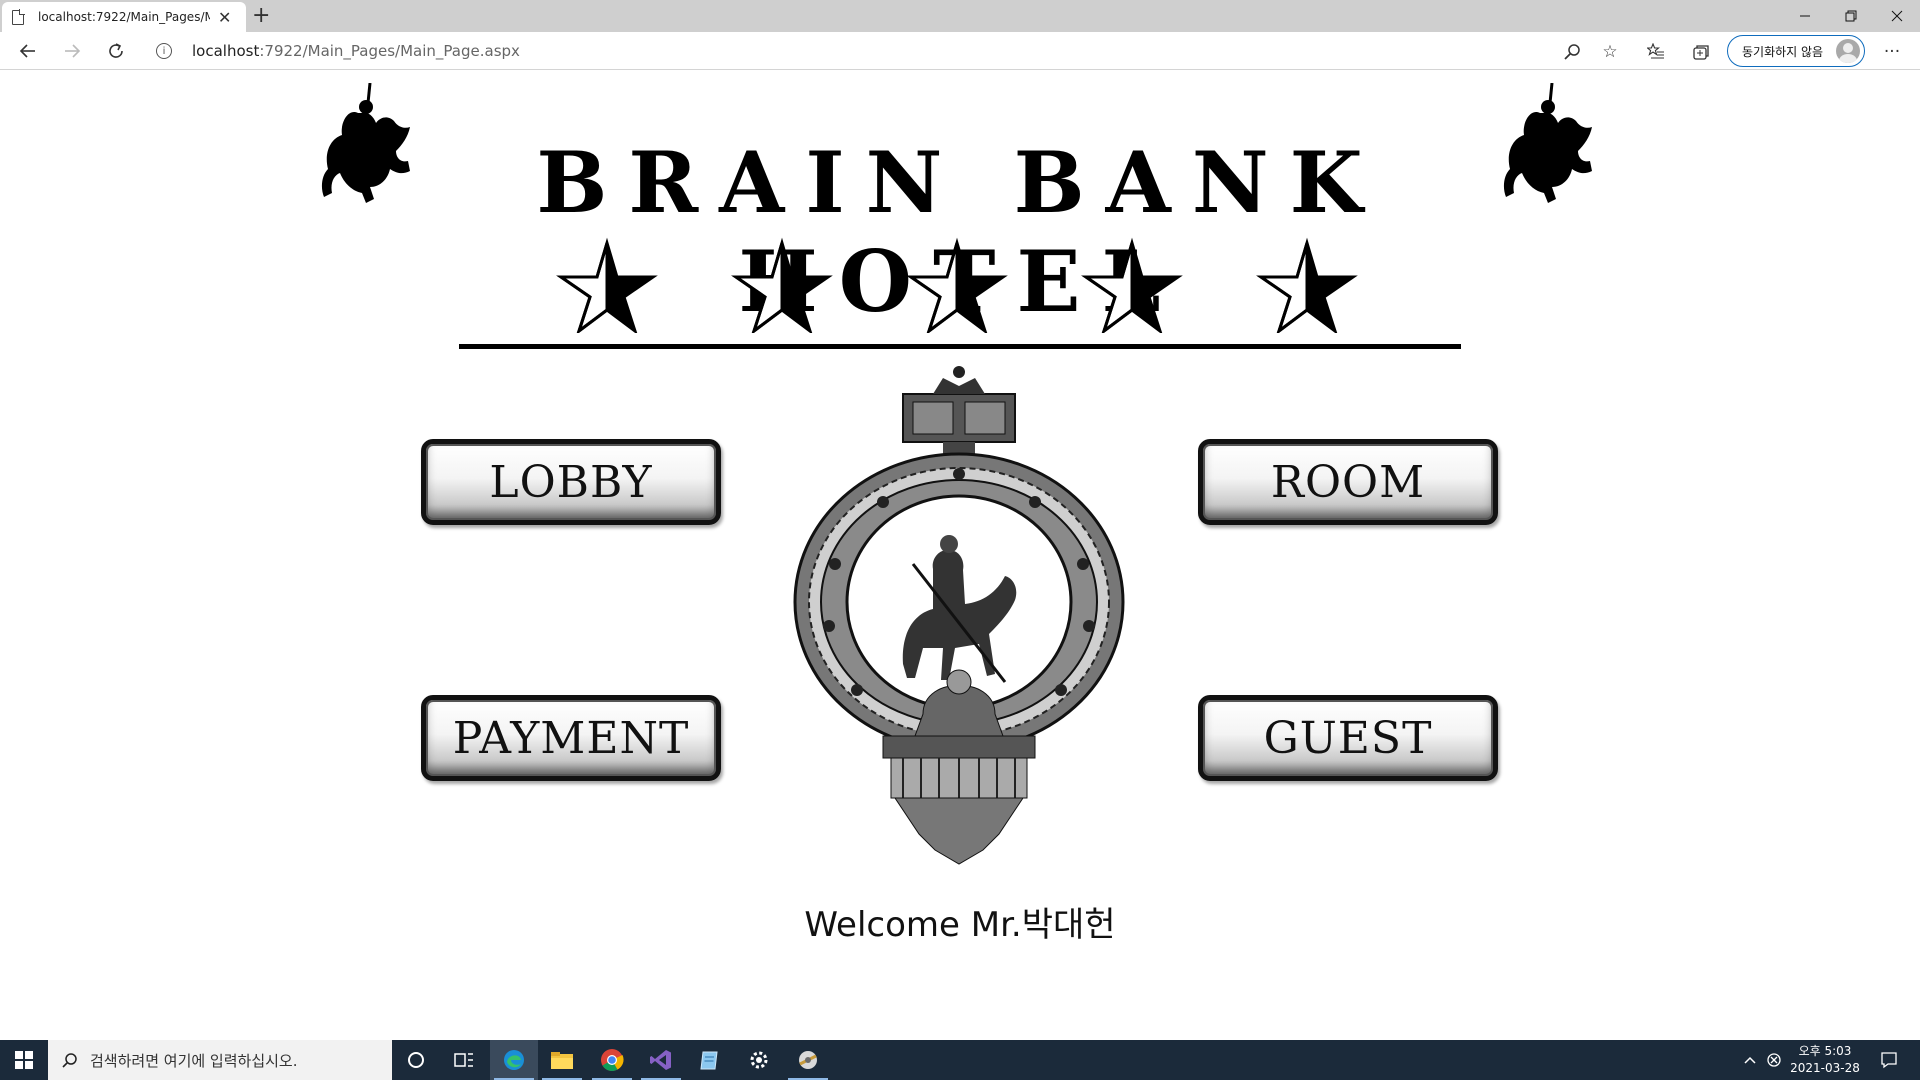 The image size is (1920, 1080). I want to click on clock-time: 오후 5:03, so click(1825, 1051).